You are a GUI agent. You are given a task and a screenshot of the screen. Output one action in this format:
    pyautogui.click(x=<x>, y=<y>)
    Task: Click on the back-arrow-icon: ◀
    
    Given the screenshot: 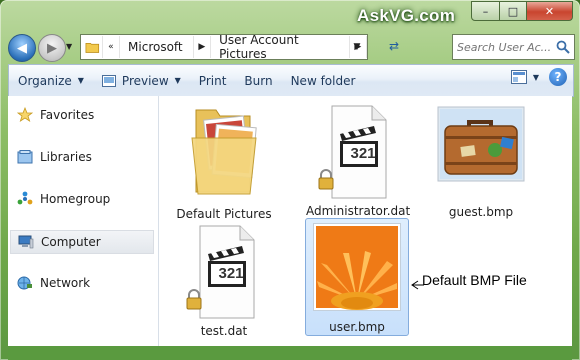 What is the action you would take?
    pyautogui.click(x=22, y=48)
    